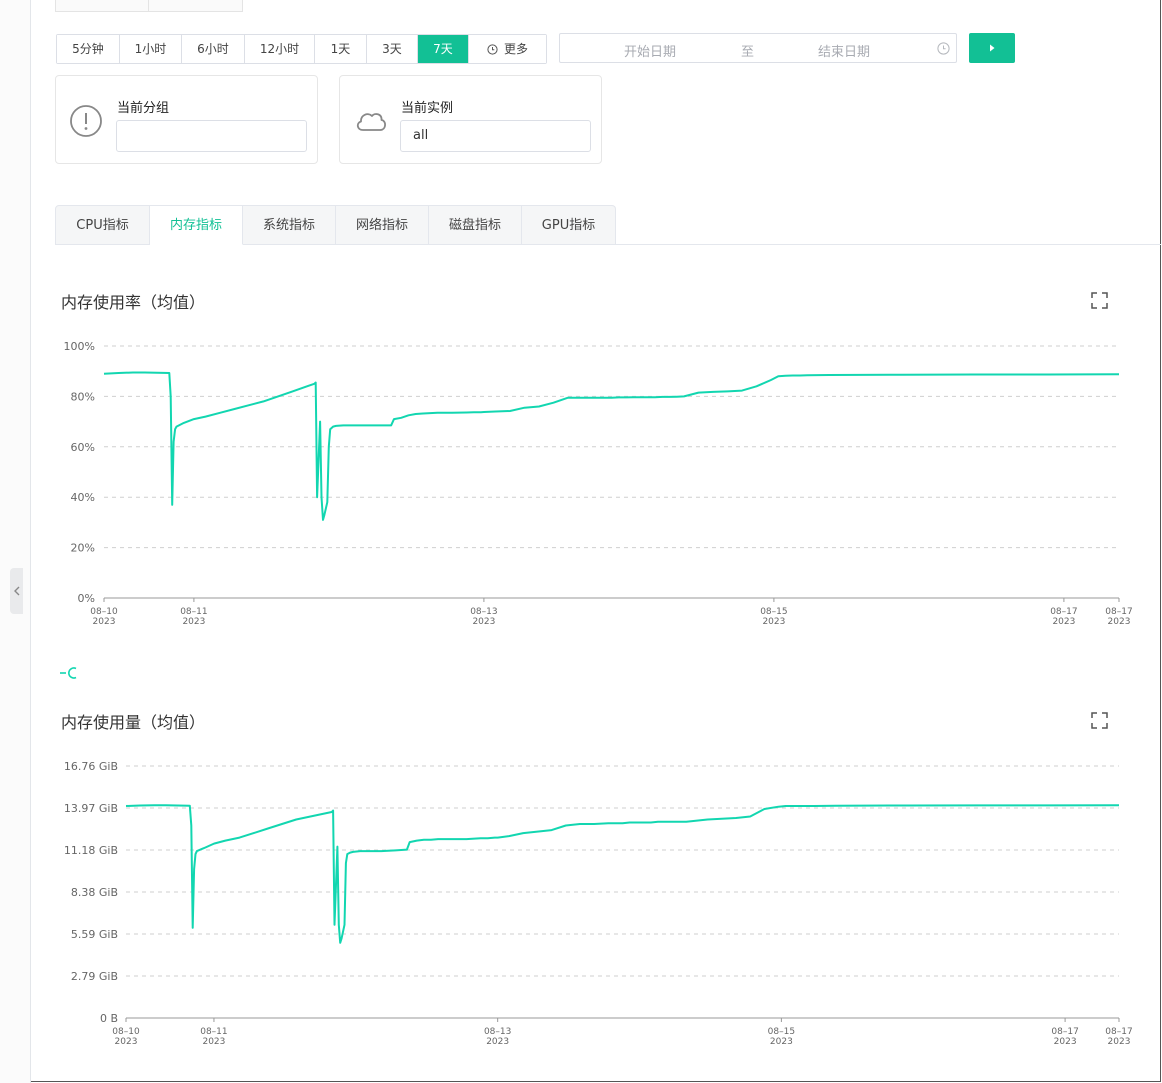  What do you see at coordinates (213, 1032) in the screenshot?
I see `x-tick-label: 08–11` at bounding box center [213, 1032].